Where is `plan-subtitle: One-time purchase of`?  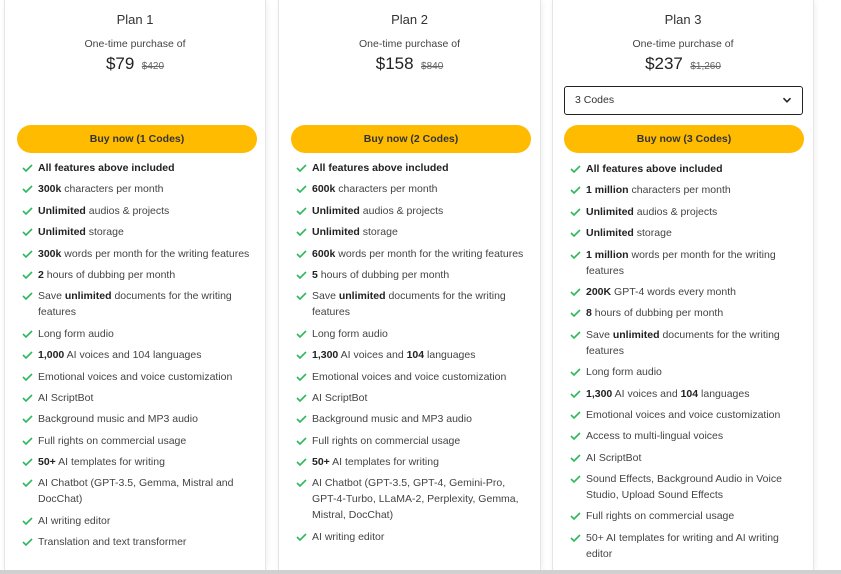
plan-subtitle: One-time purchase of is located at coordinates (135, 44).